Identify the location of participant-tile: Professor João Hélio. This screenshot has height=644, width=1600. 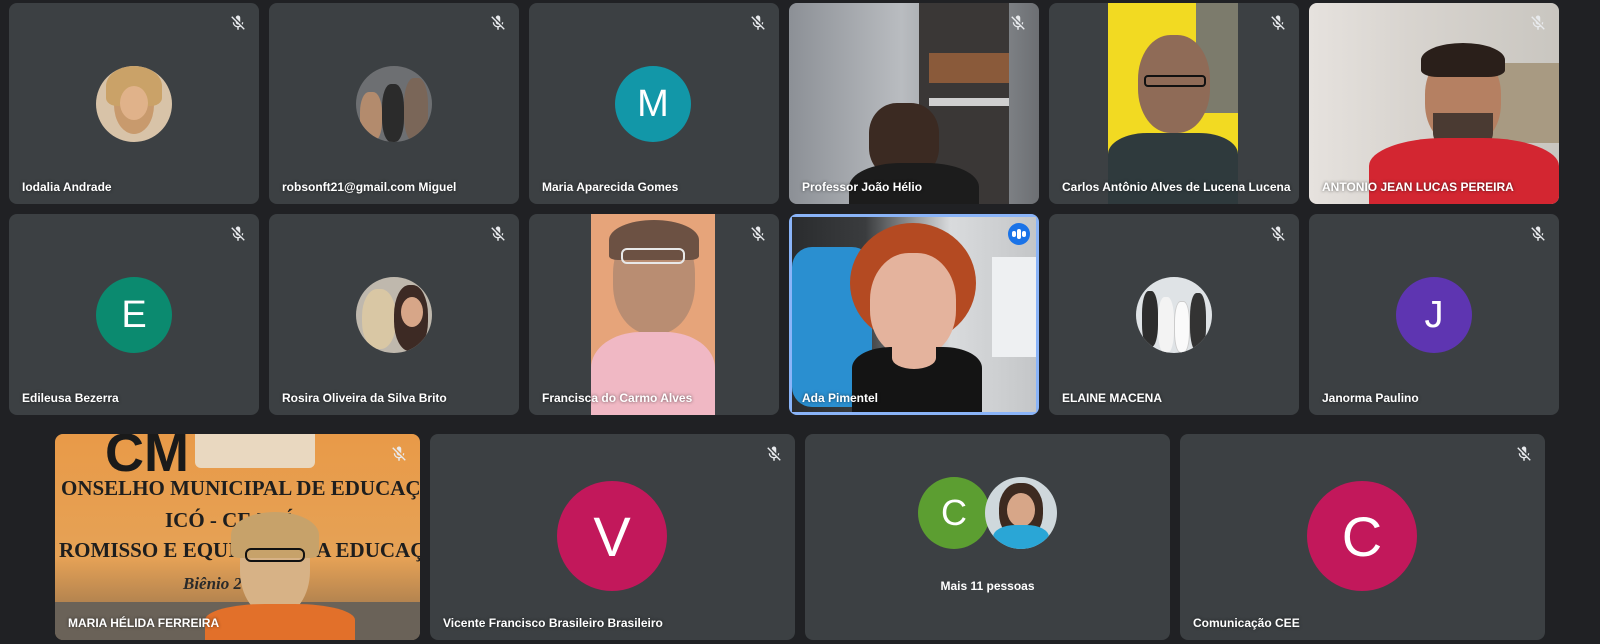
(914, 103).